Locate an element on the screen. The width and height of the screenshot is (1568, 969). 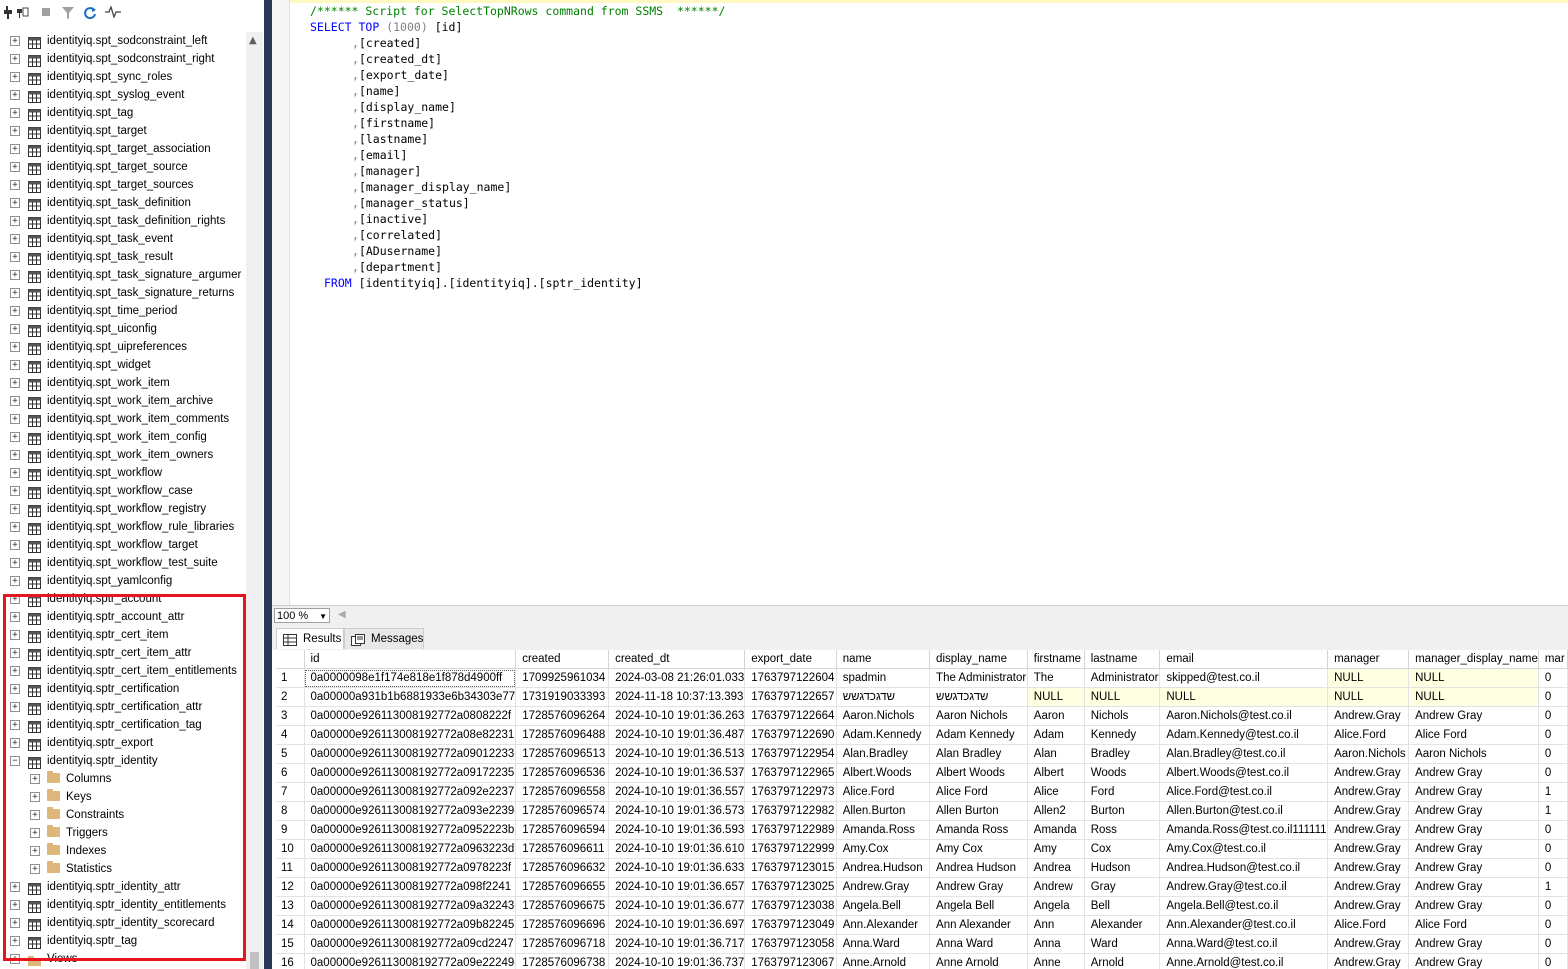
table-cell: 2024-10-10 19:01:36.573 is located at coordinates (677, 811).